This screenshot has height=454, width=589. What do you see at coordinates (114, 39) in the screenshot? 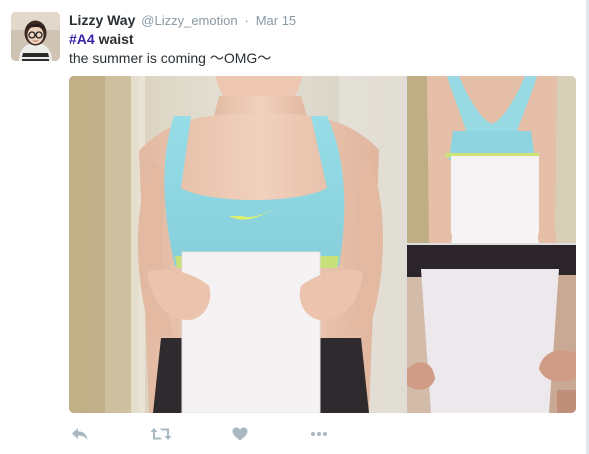
I see `tweet-text-line1: waist` at bounding box center [114, 39].